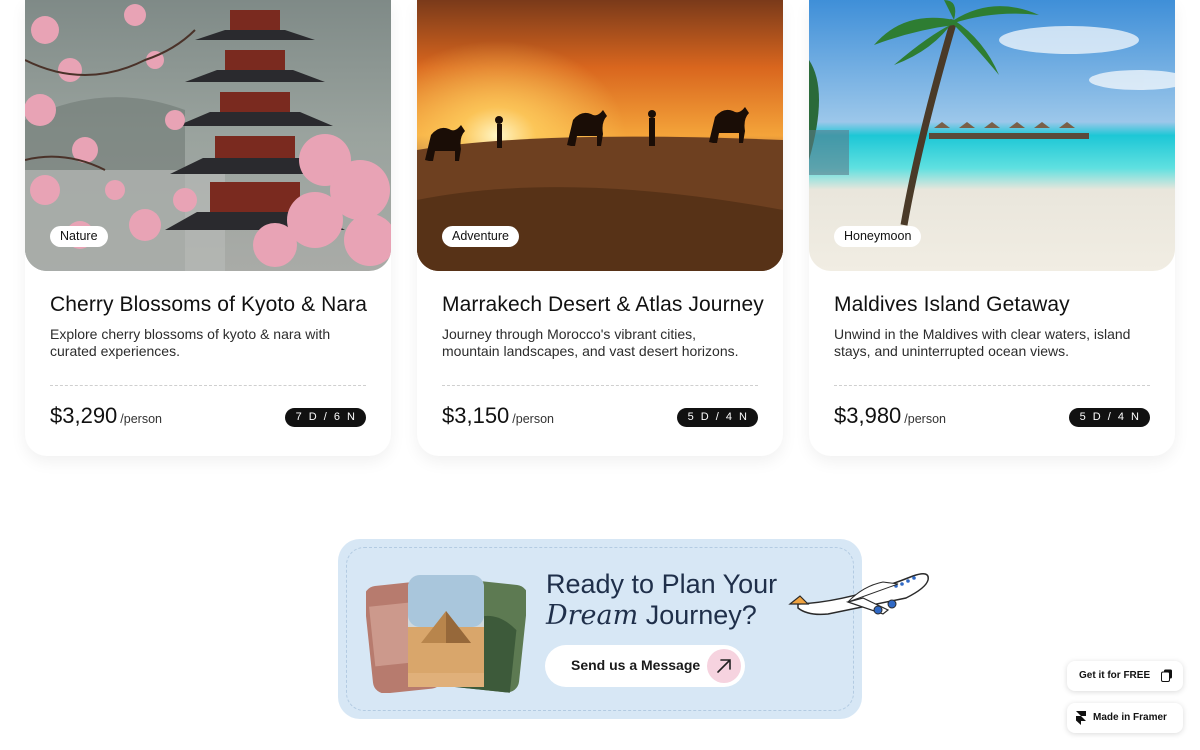  Describe the element at coordinates (325, 417) in the screenshot. I see `duration-badge: 7 D / 6 N` at that location.